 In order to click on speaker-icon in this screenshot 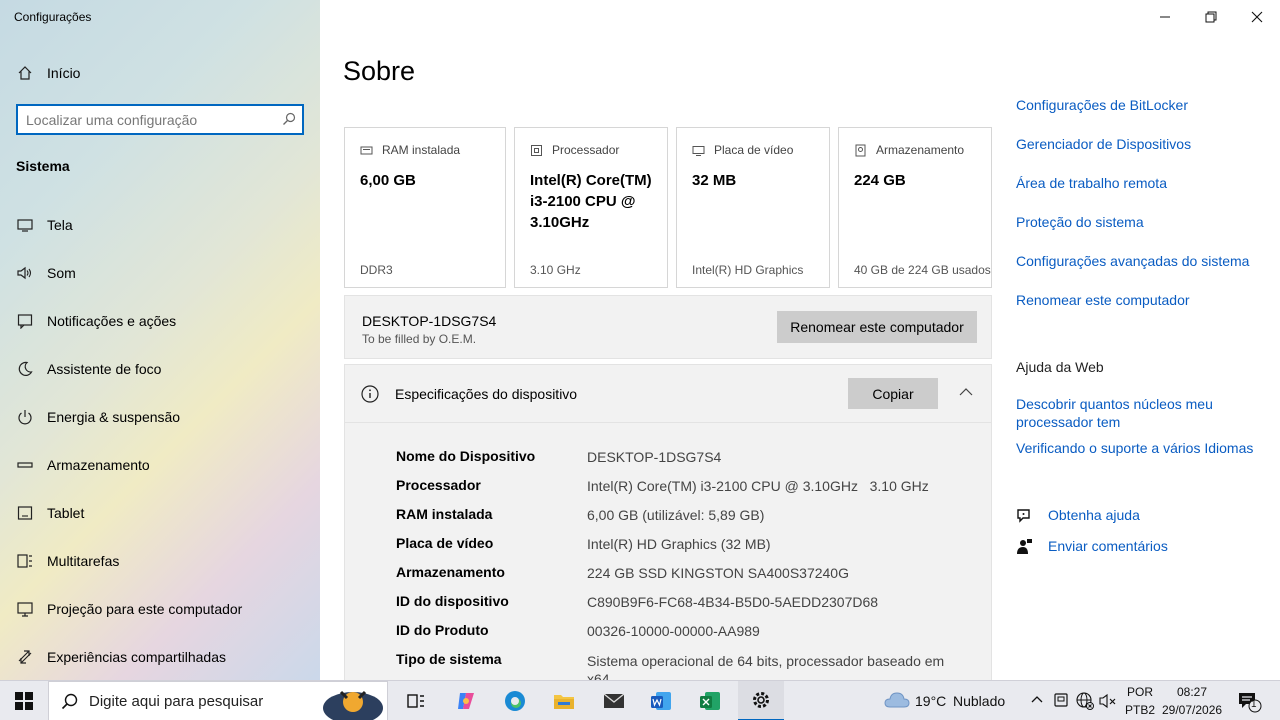, I will do `click(25, 273)`.